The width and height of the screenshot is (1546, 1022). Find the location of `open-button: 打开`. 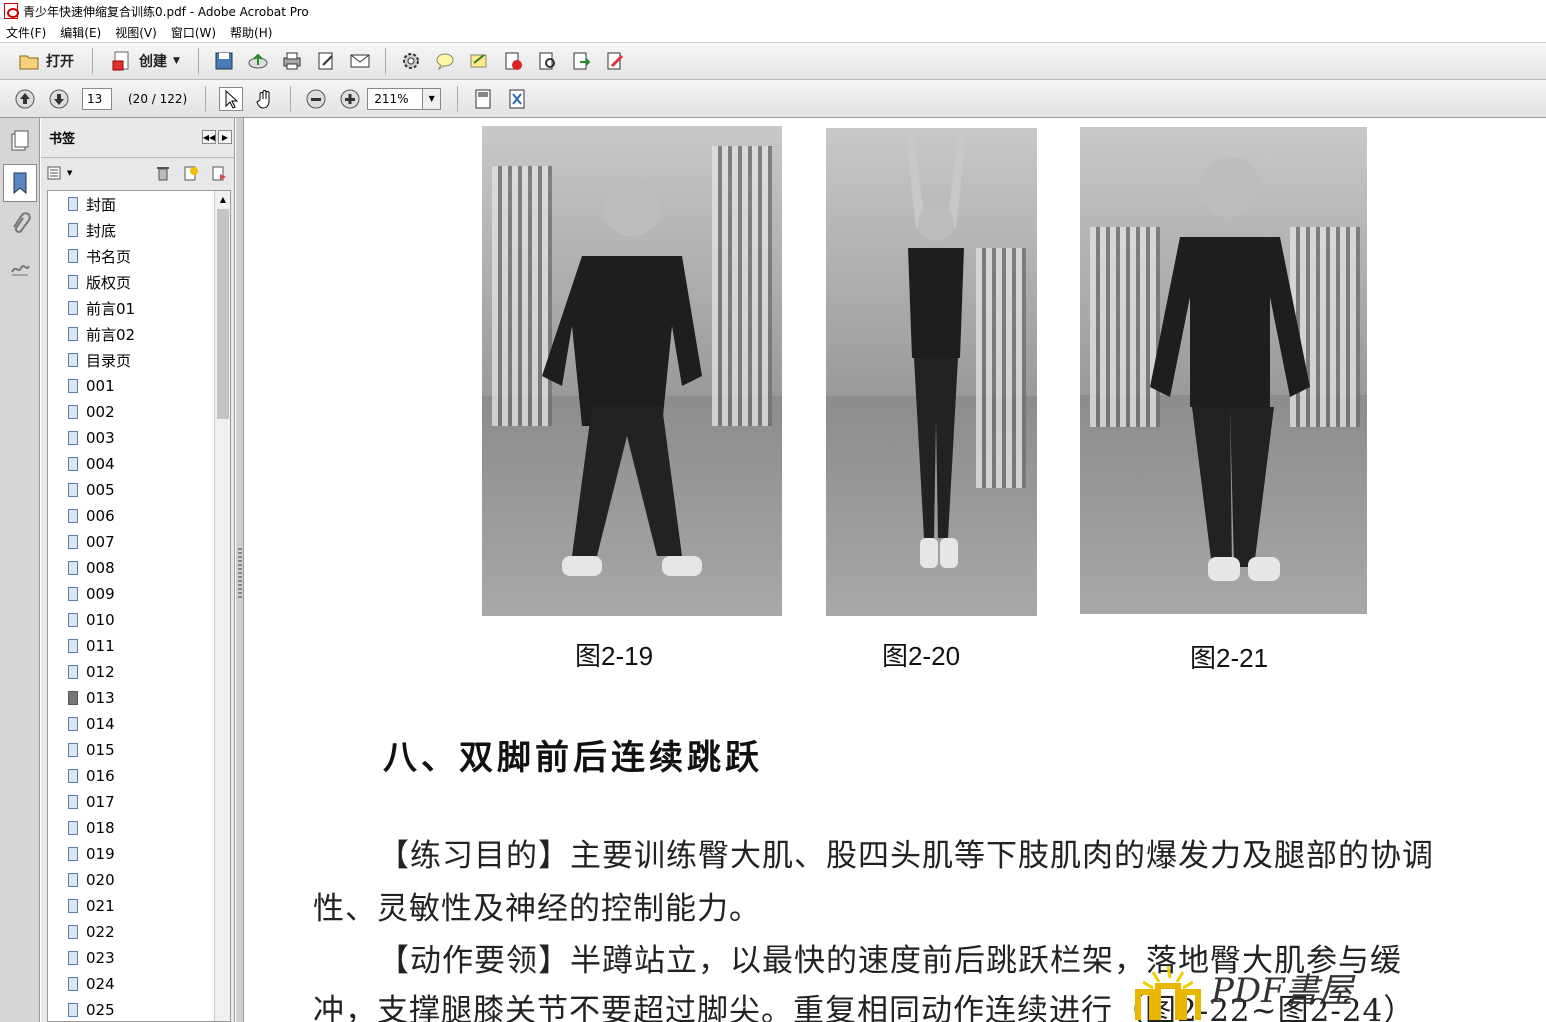

open-button: 打开 is located at coordinates (43, 61).